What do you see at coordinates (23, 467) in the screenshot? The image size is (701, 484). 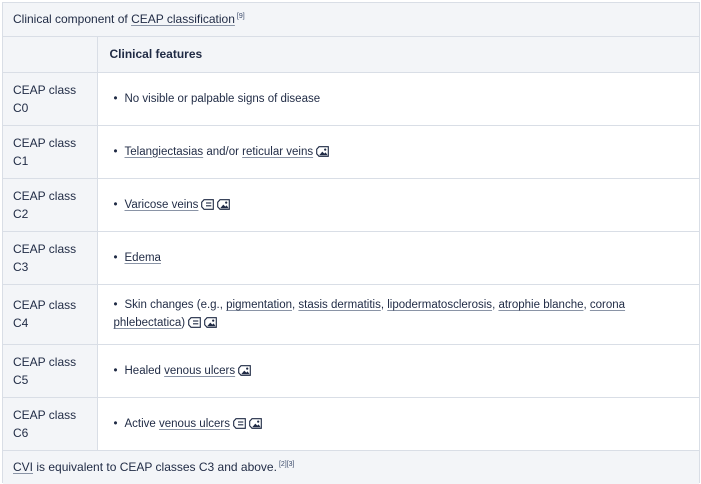 I see `cvi-link: CVI` at bounding box center [23, 467].